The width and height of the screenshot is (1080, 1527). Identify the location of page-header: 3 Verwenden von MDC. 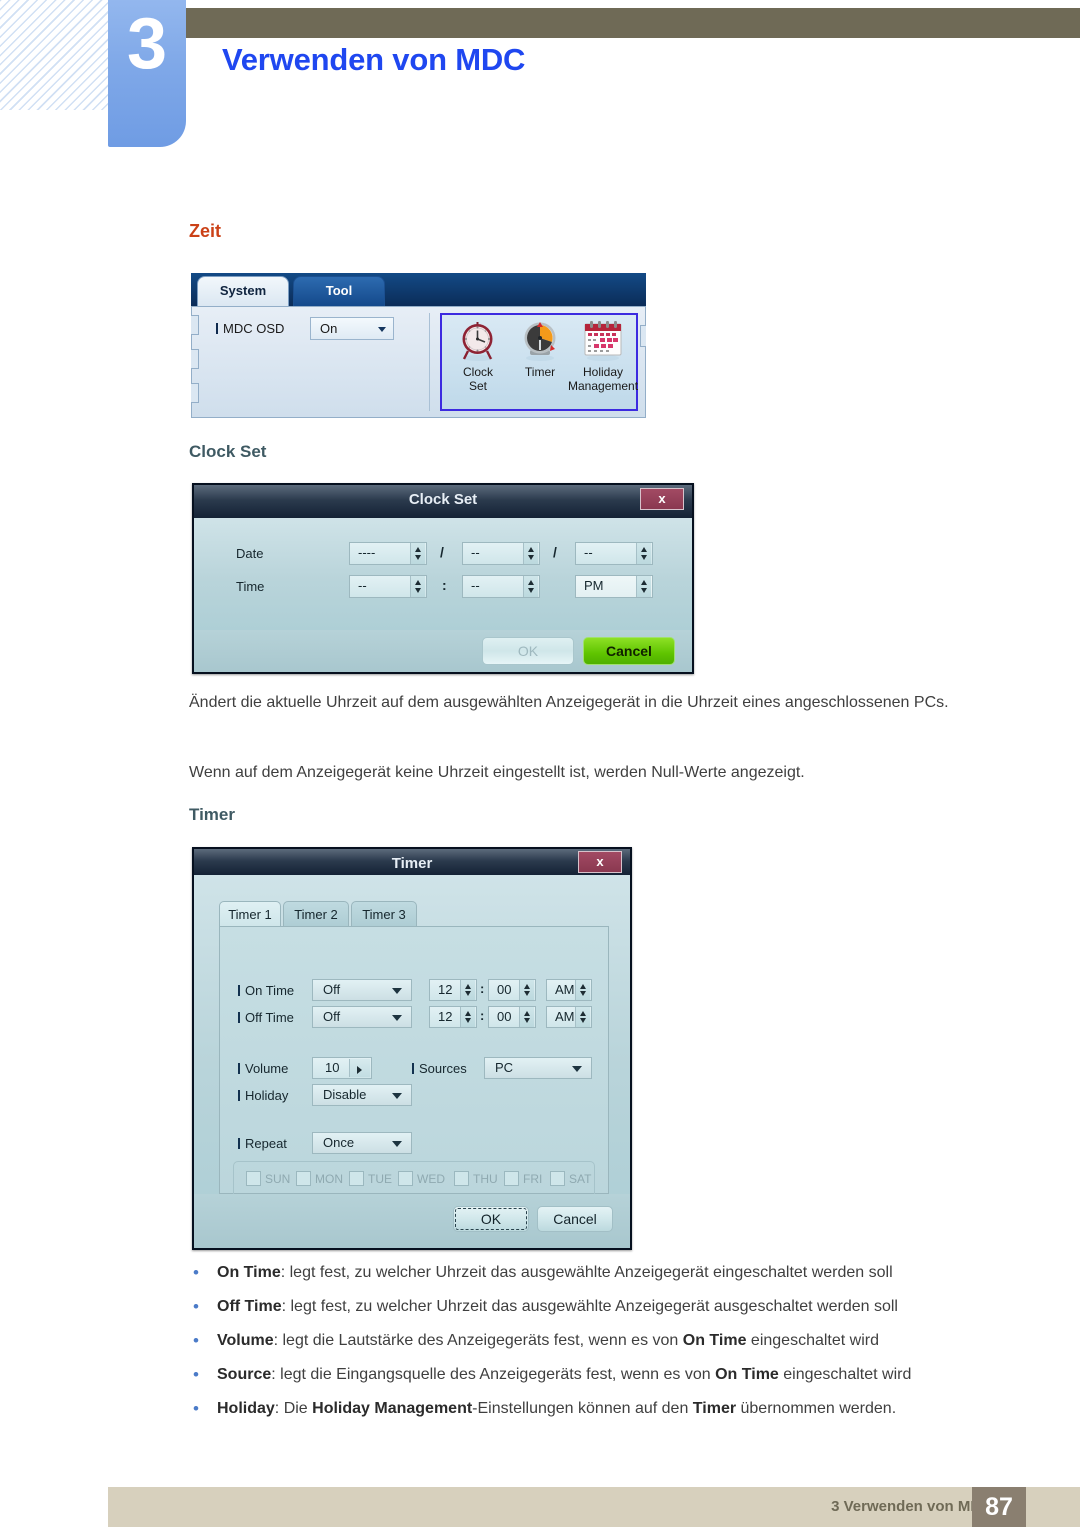
(540, 80).